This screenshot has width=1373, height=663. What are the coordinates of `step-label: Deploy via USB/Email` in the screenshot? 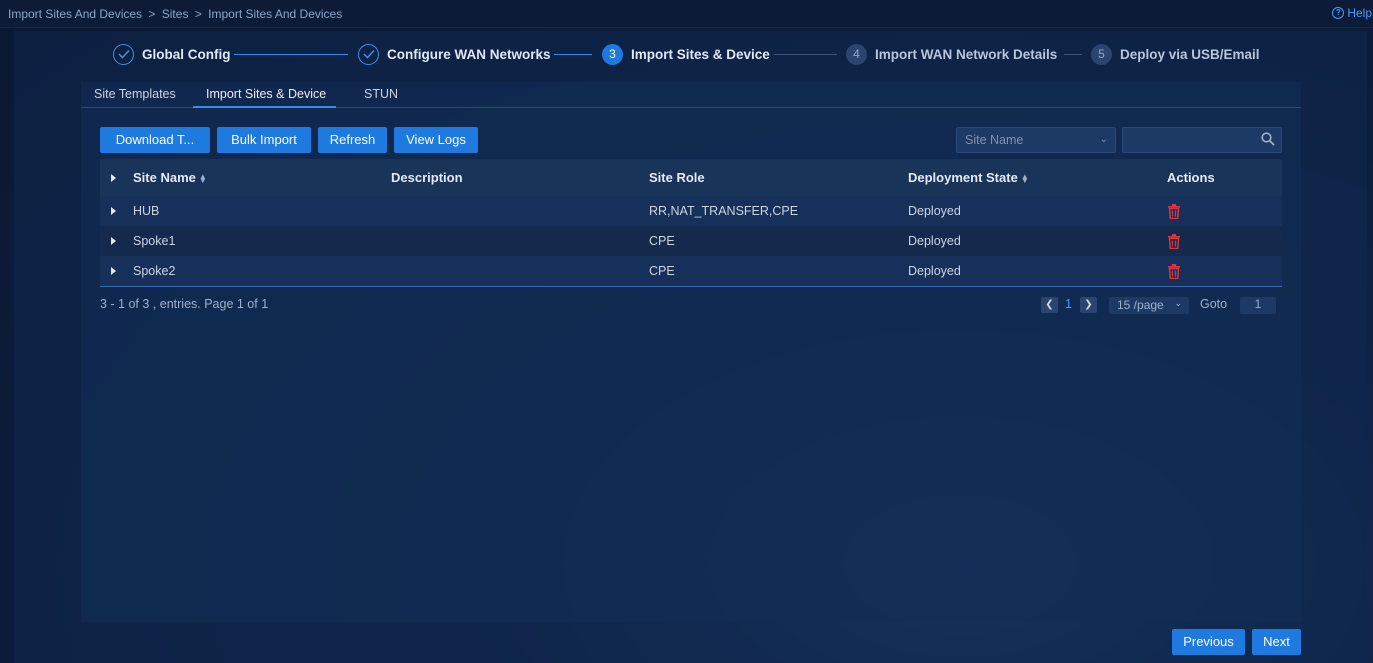 It's located at (1190, 54).